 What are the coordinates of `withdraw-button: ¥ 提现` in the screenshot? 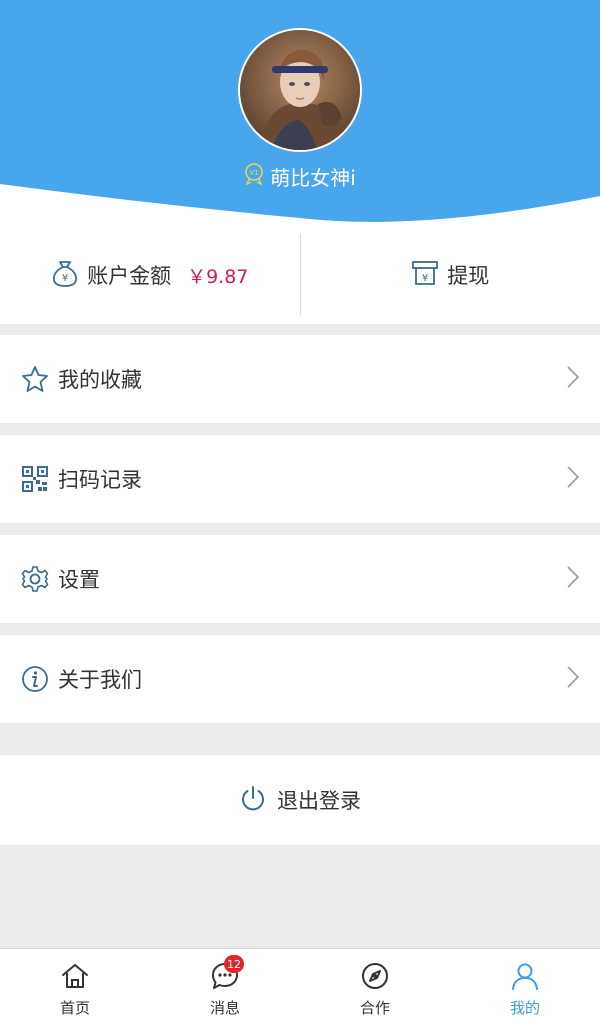 It's located at (450, 275).